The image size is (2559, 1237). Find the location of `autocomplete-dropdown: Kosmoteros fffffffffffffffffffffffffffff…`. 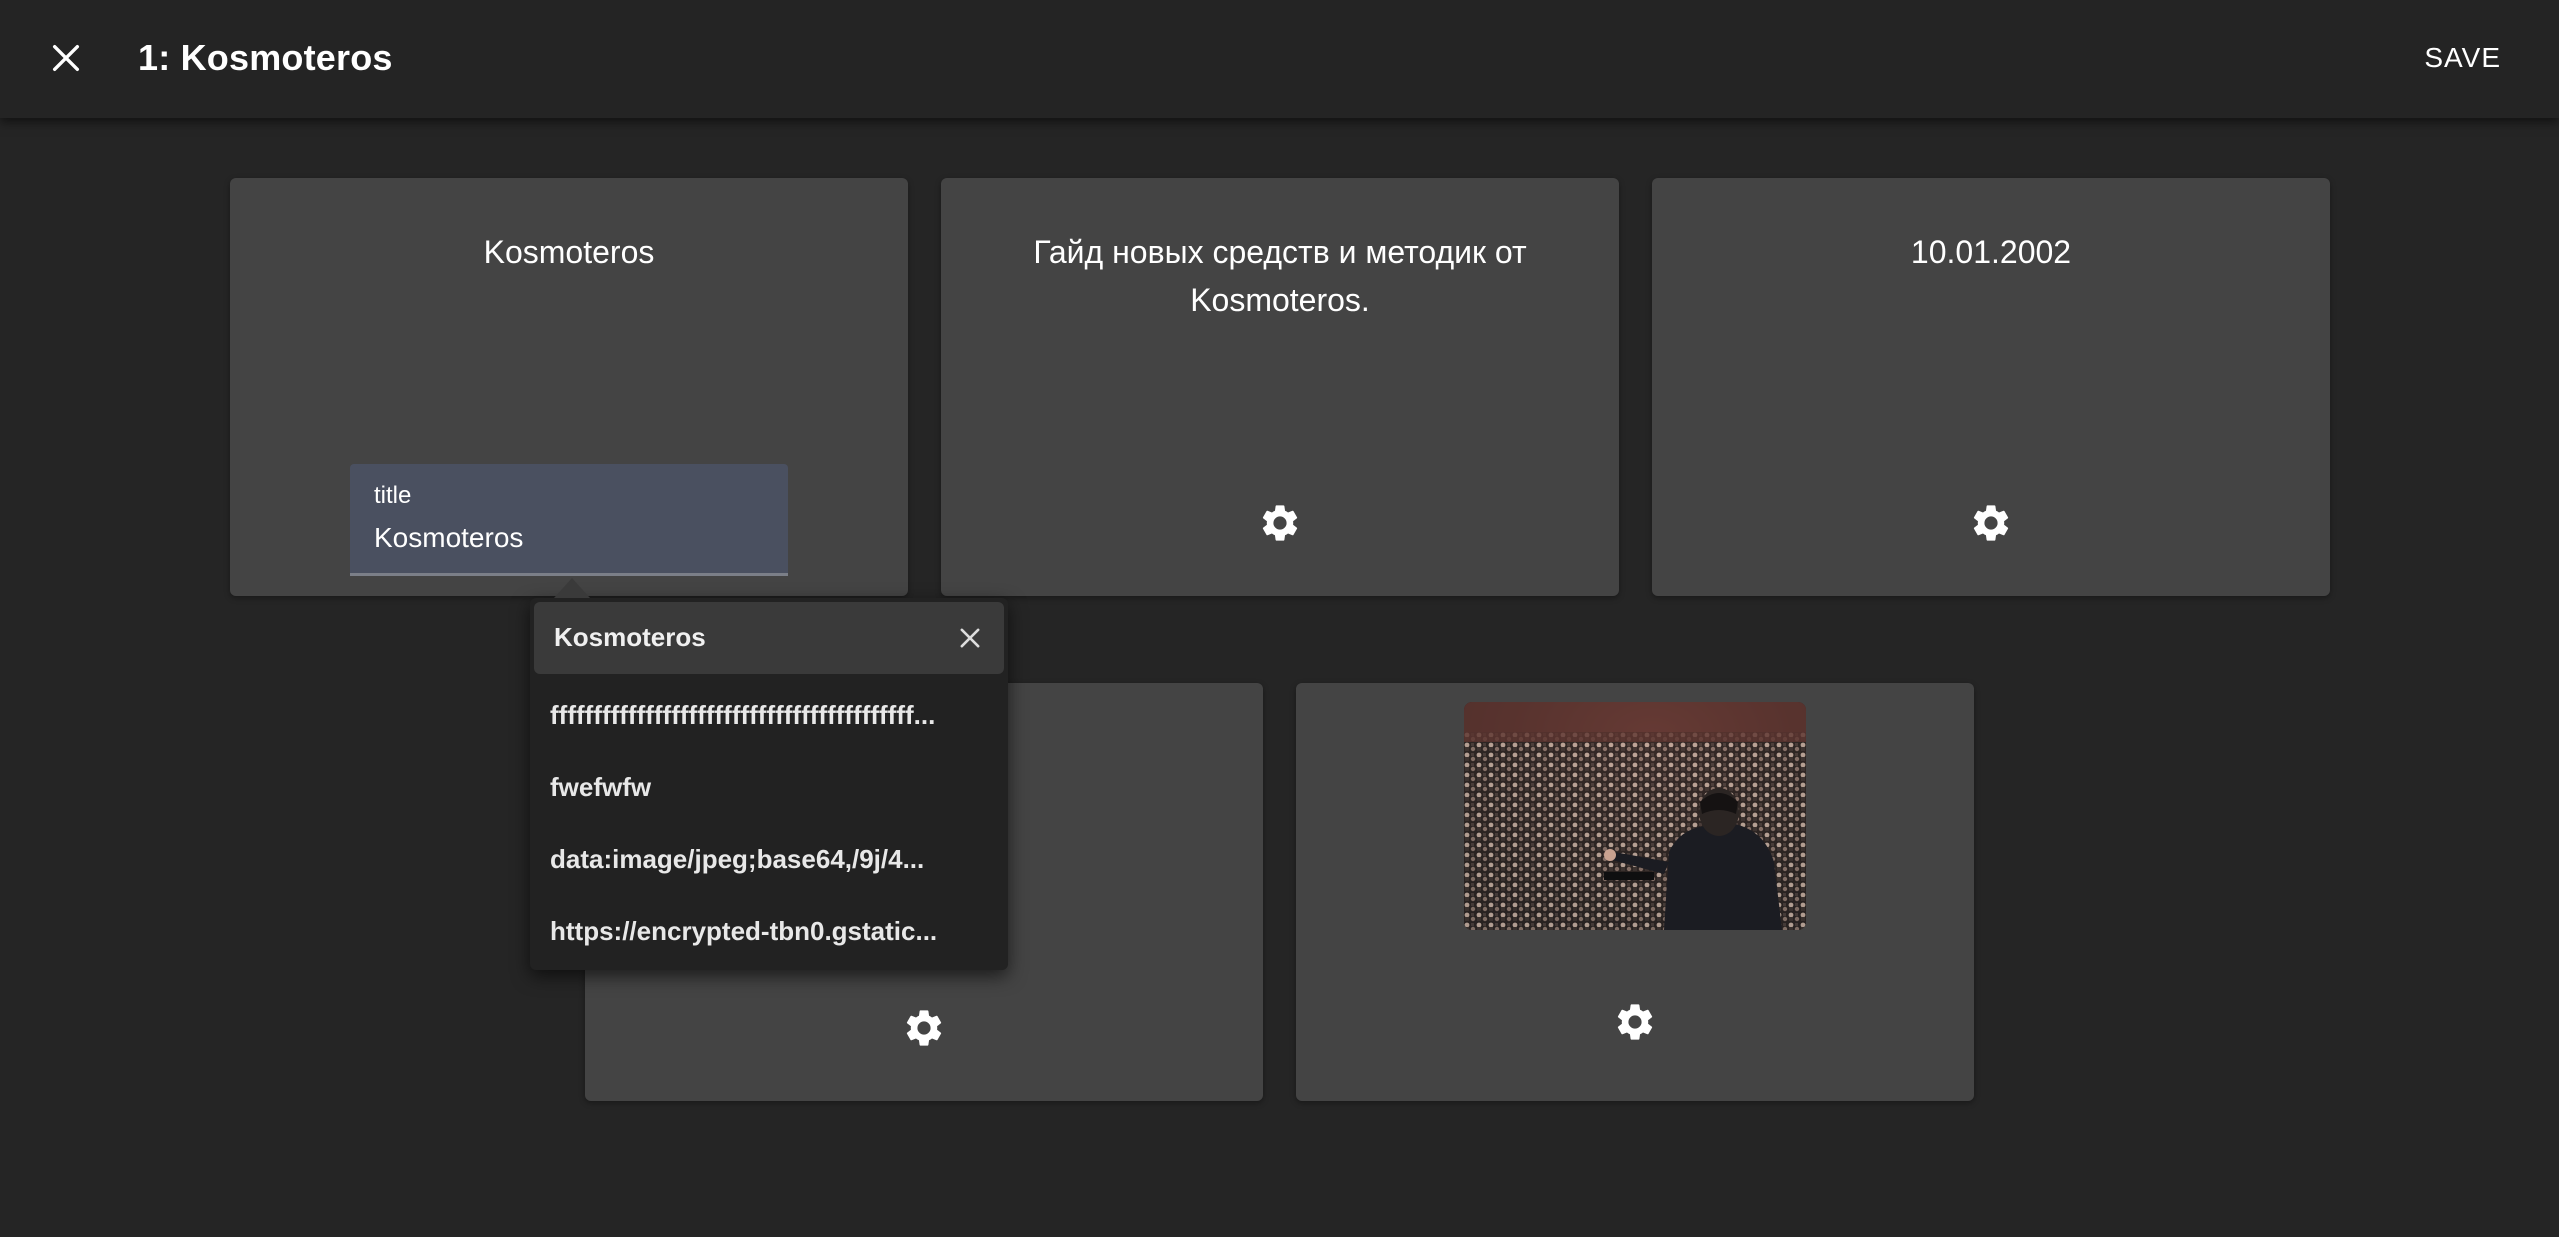

autocomplete-dropdown: Kosmoteros fffffffffffffffffffffffffffff… is located at coordinates (769, 784).